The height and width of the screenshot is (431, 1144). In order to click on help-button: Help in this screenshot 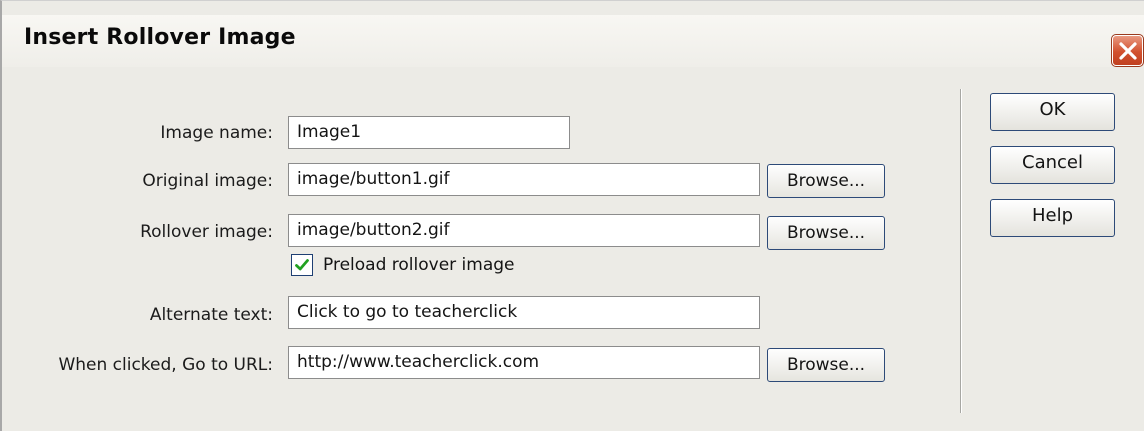, I will do `click(1052, 218)`.